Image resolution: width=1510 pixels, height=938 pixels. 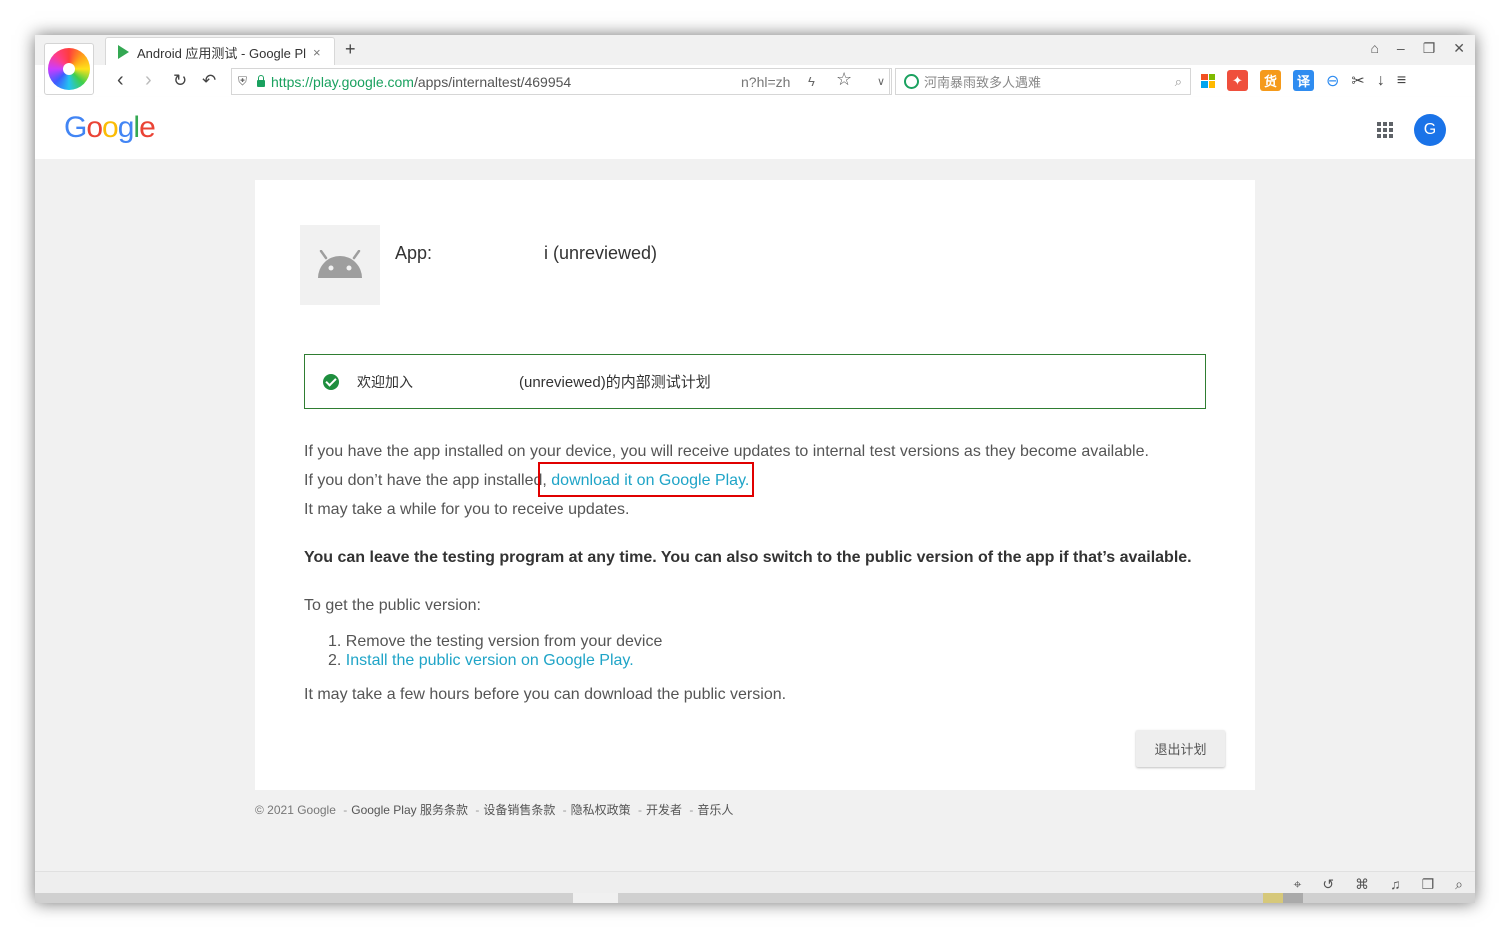 What do you see at coordinates (755, 898) in the screenshot?
I see `taskbar-strip` at bounding box center [755, 898].